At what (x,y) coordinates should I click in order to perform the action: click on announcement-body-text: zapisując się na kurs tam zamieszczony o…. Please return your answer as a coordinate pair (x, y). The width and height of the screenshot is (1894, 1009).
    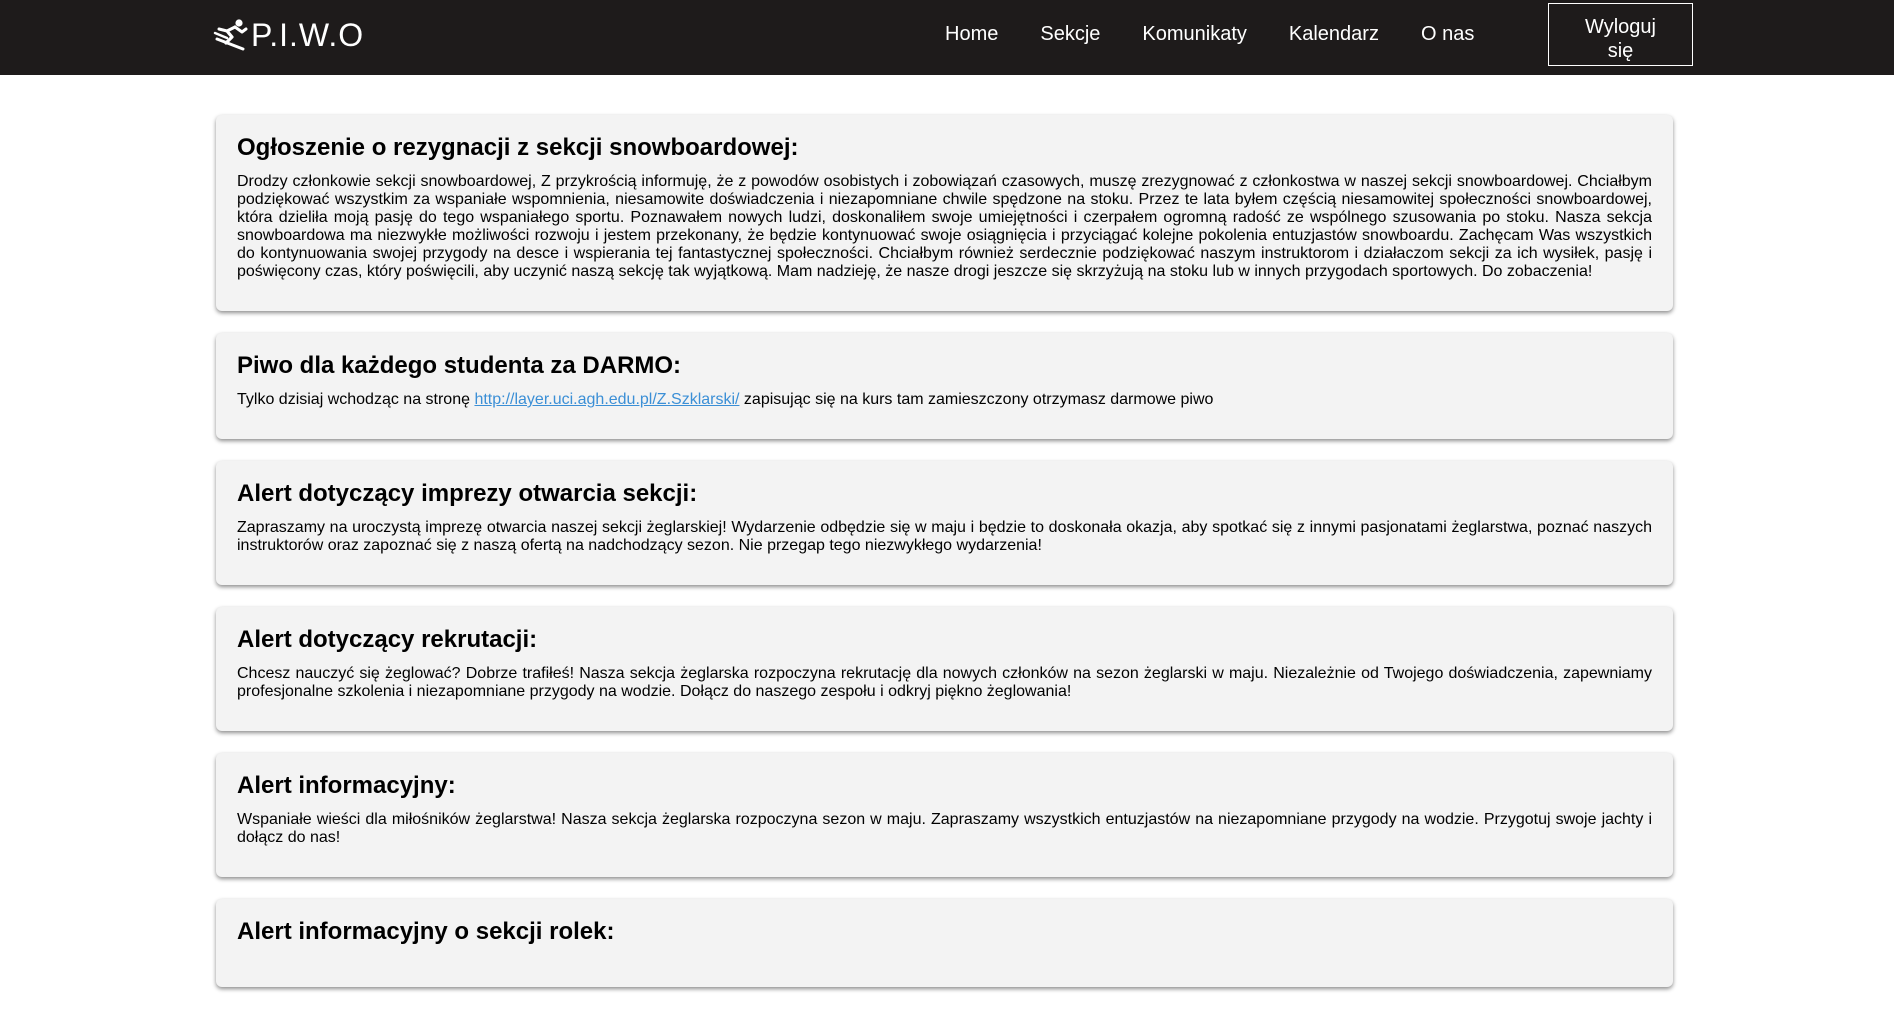
    Looking at the image, I should click on (976, 399).